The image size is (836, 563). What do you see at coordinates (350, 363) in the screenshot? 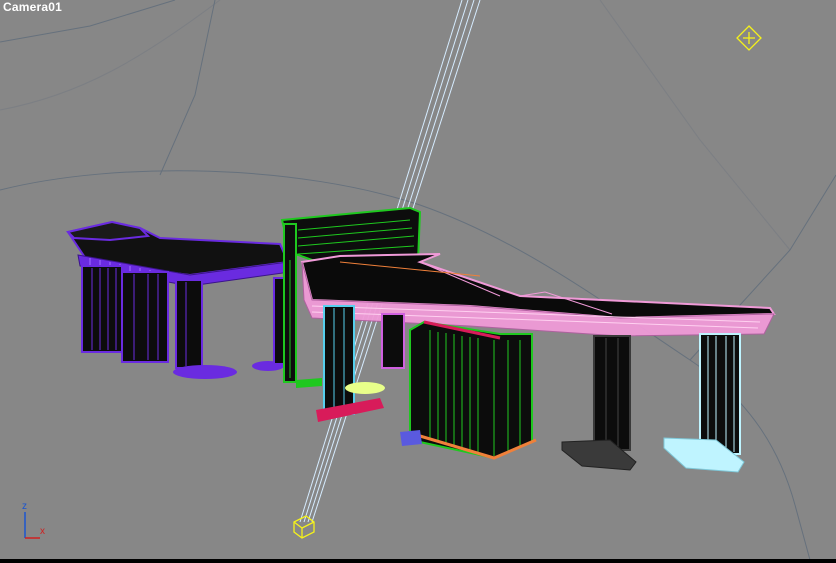
I see `leg-cyan-left` at bounding box center [350, 363].